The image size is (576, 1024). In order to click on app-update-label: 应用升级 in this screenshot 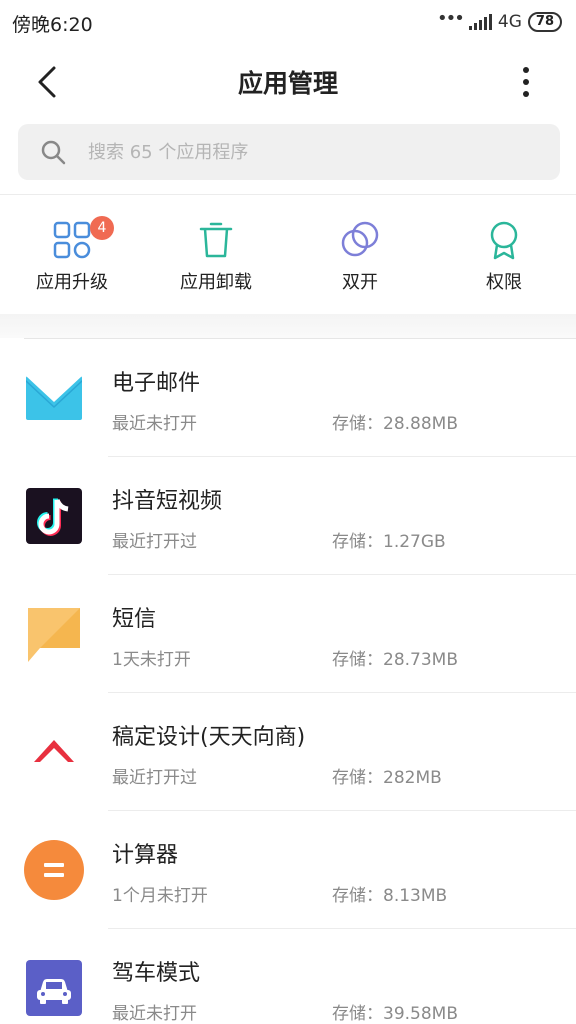, I will do `click(72, 282)`.